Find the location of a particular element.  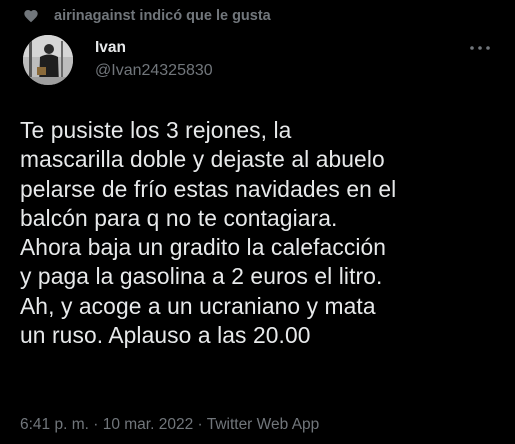

tweet-line: un ruso. Aplauso a las 20.00 is located at coordinates (165, 335).